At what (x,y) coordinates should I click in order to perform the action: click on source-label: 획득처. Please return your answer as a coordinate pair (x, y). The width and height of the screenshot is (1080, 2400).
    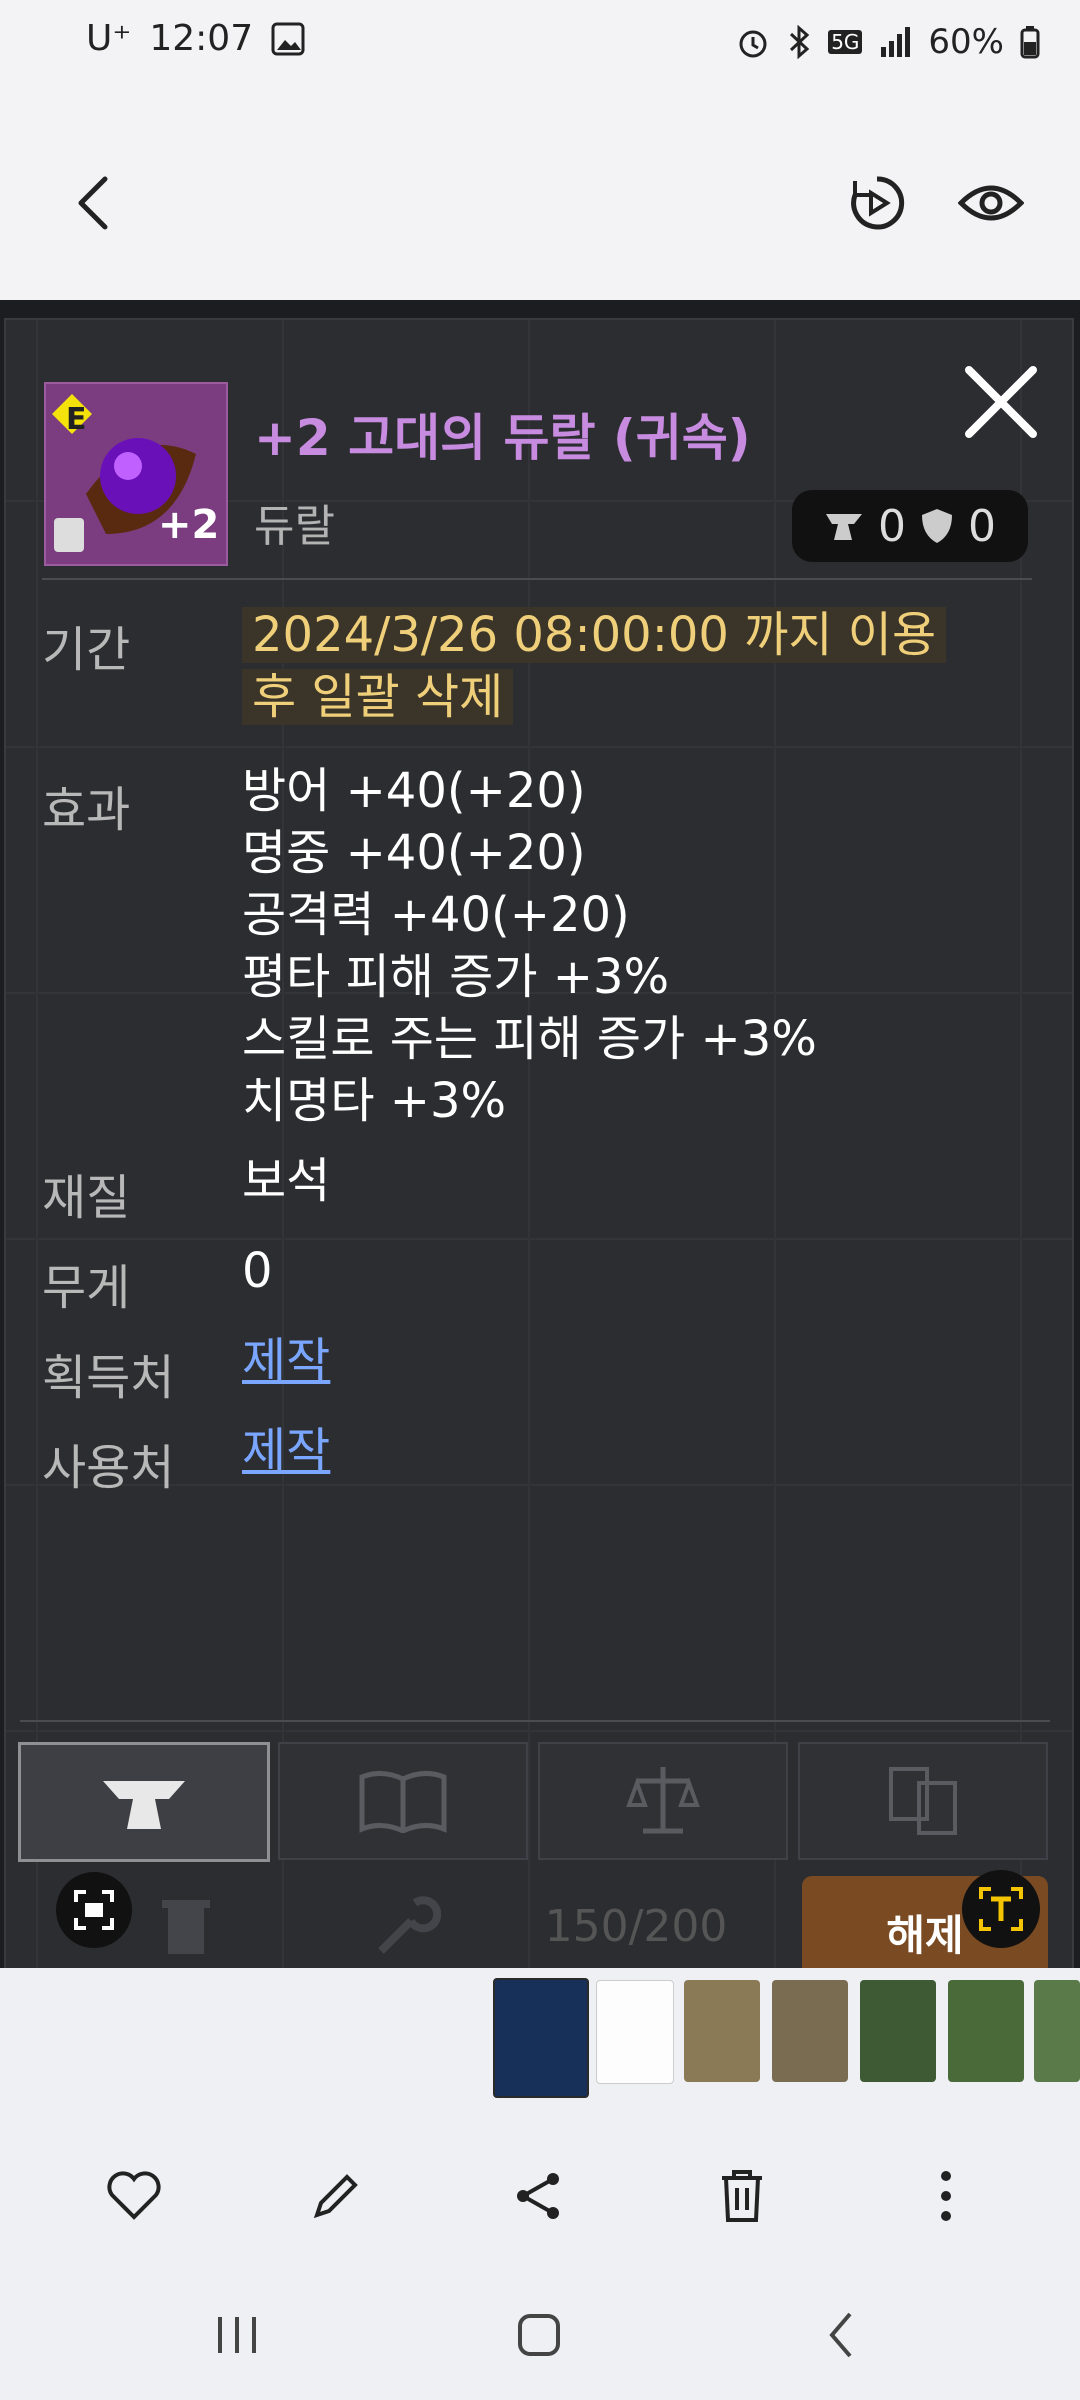
    Looking at the image, I should click on (108, 1378).